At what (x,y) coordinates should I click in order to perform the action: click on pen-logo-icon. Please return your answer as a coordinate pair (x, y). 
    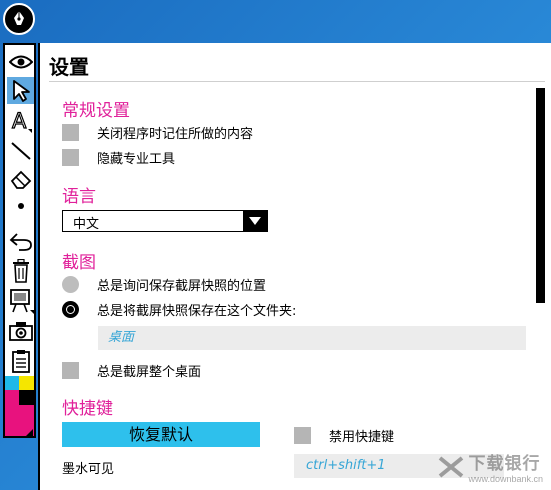
    Looking at the image, I should click on (19, 19).